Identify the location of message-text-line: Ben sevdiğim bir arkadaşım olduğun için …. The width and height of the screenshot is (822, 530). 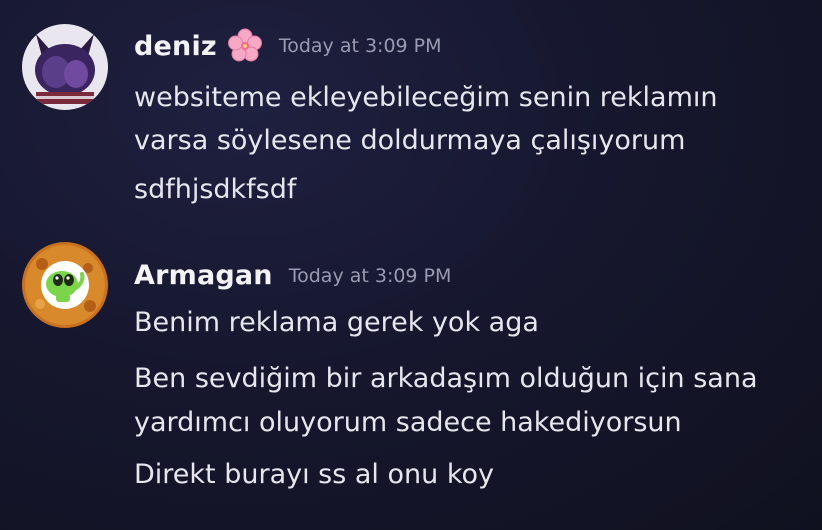
(446, 378).